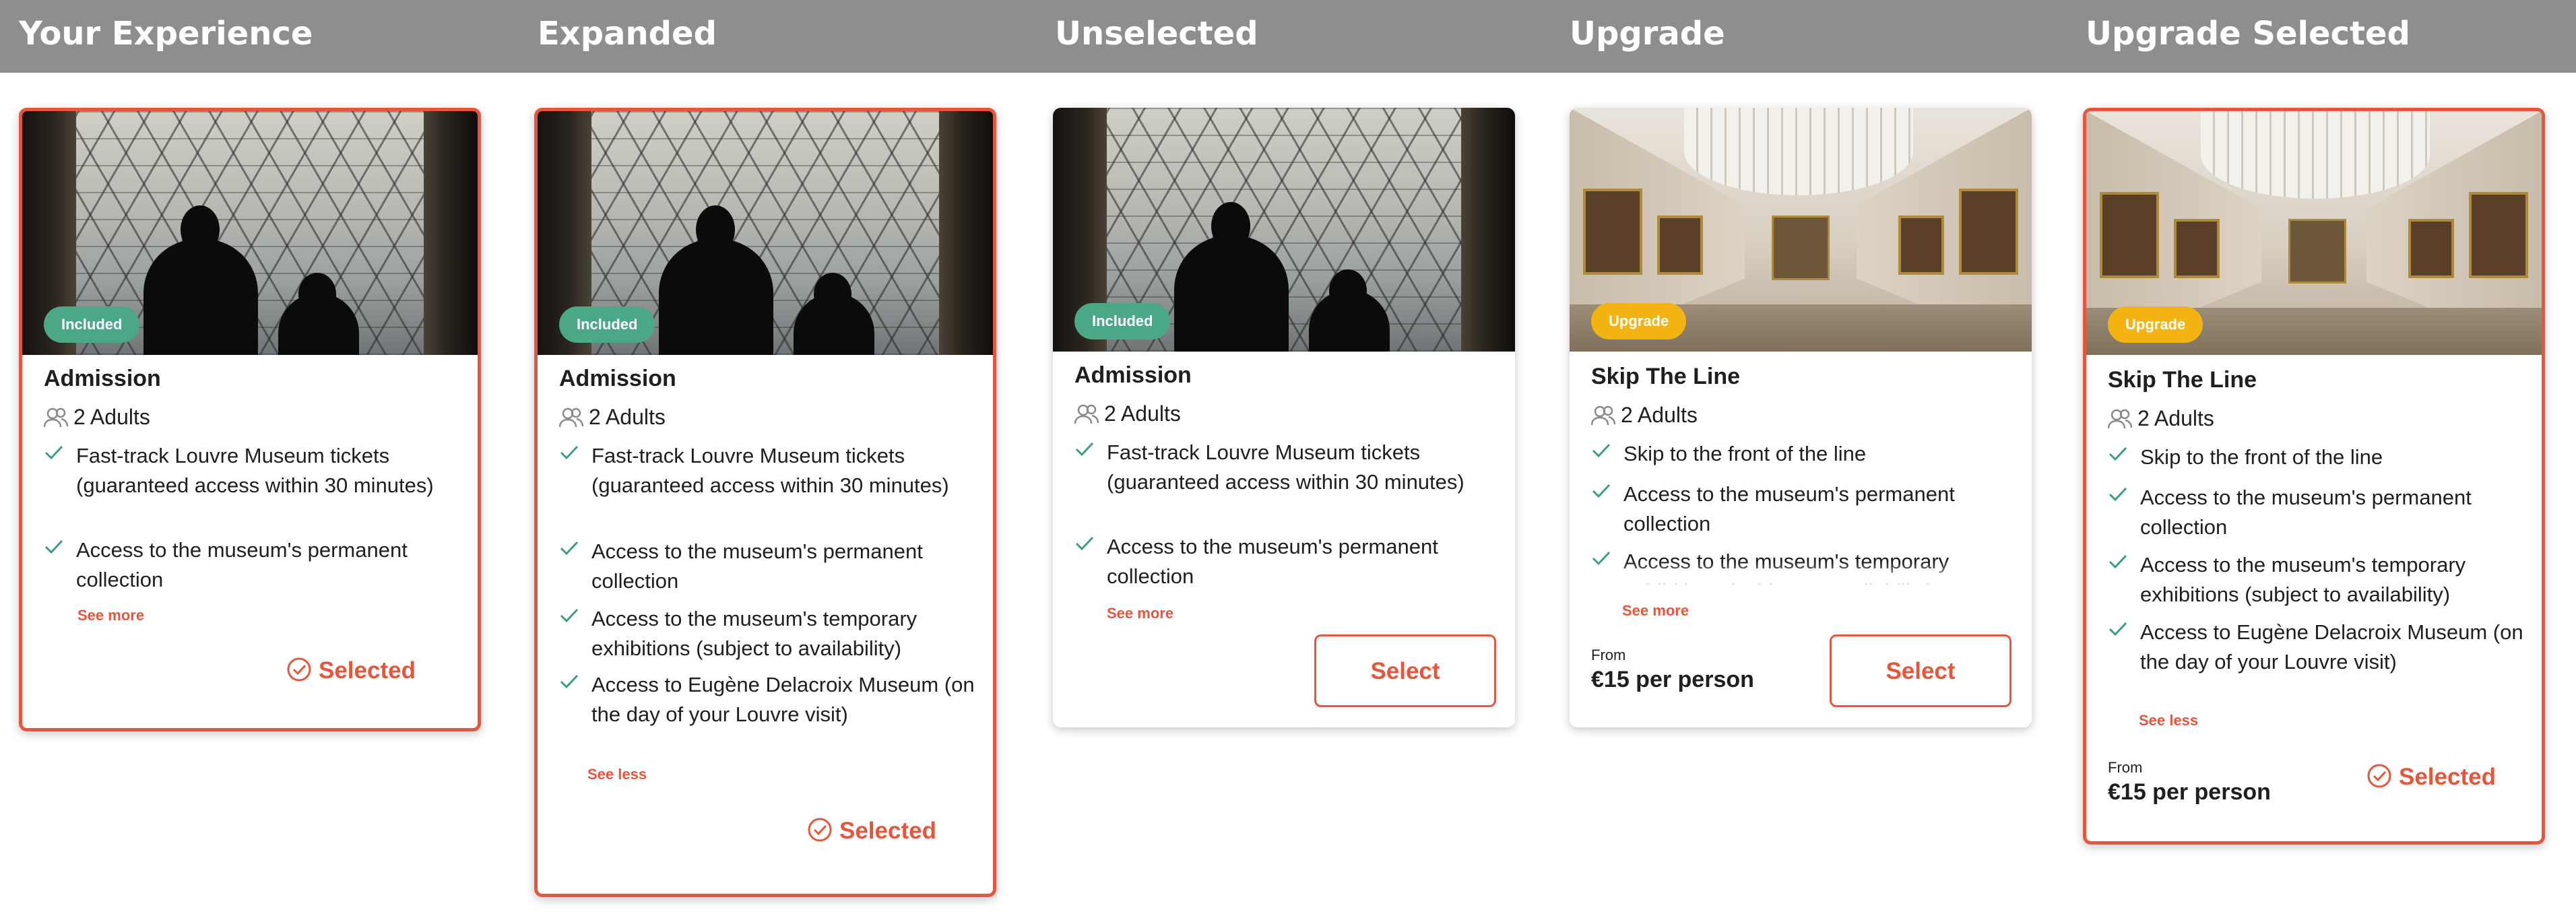 Image resolution: width=2576 pixels, height=920 pixels. Describe the element at coordinates (166, 34) in the screenshot. I see `column-title: Your Experience` at that location.